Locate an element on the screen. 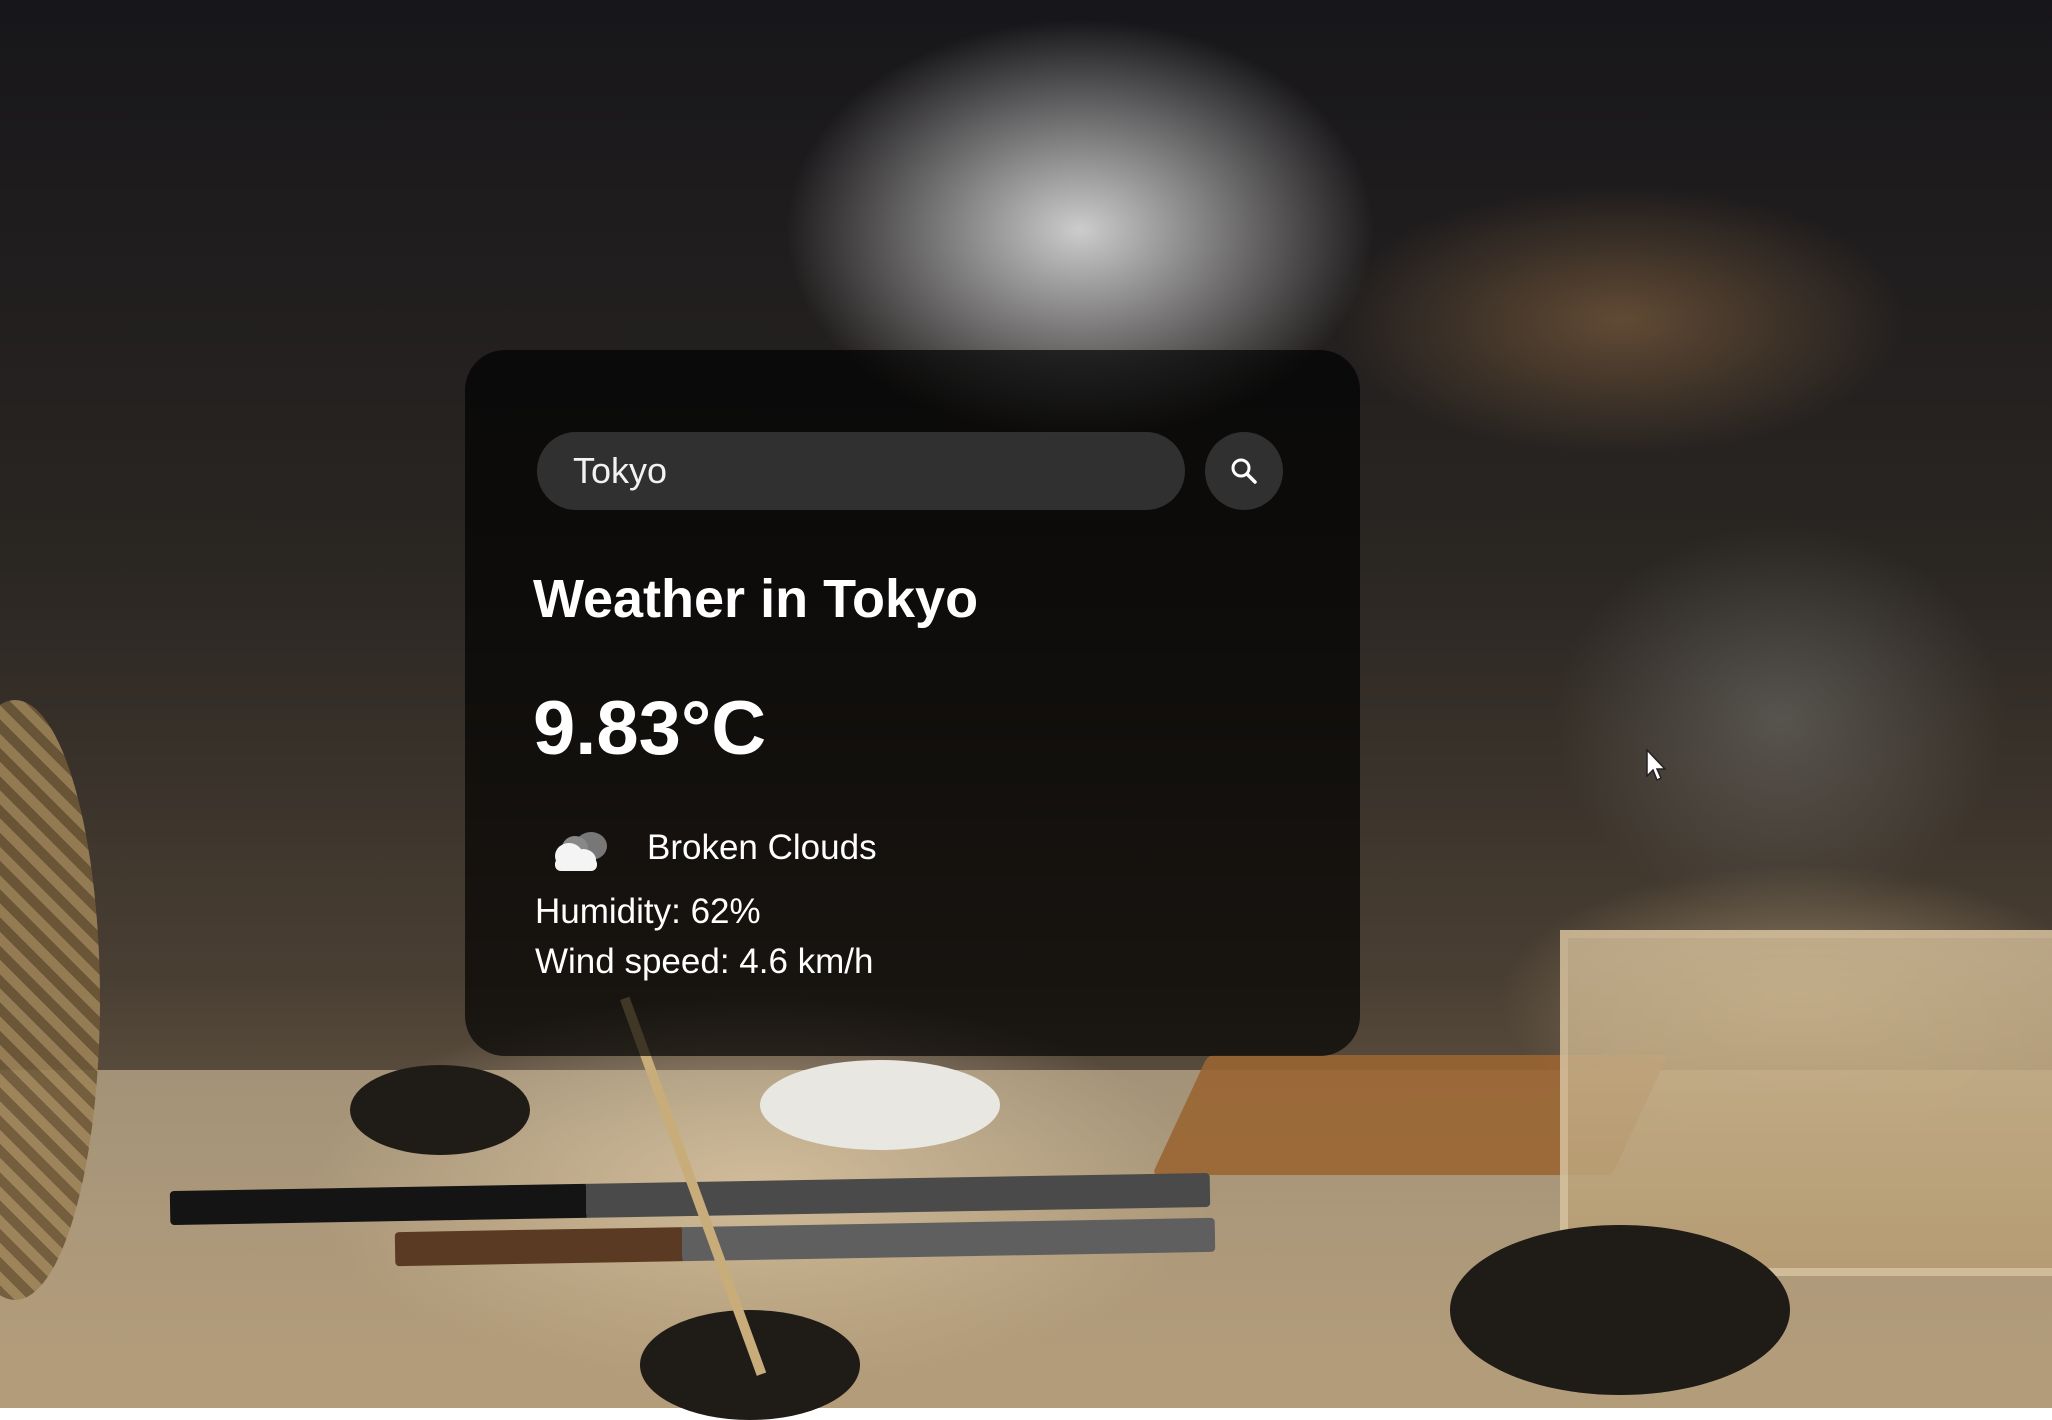 The image size is (2052, 1420). search-icon is located at coordinates (1244, 471).